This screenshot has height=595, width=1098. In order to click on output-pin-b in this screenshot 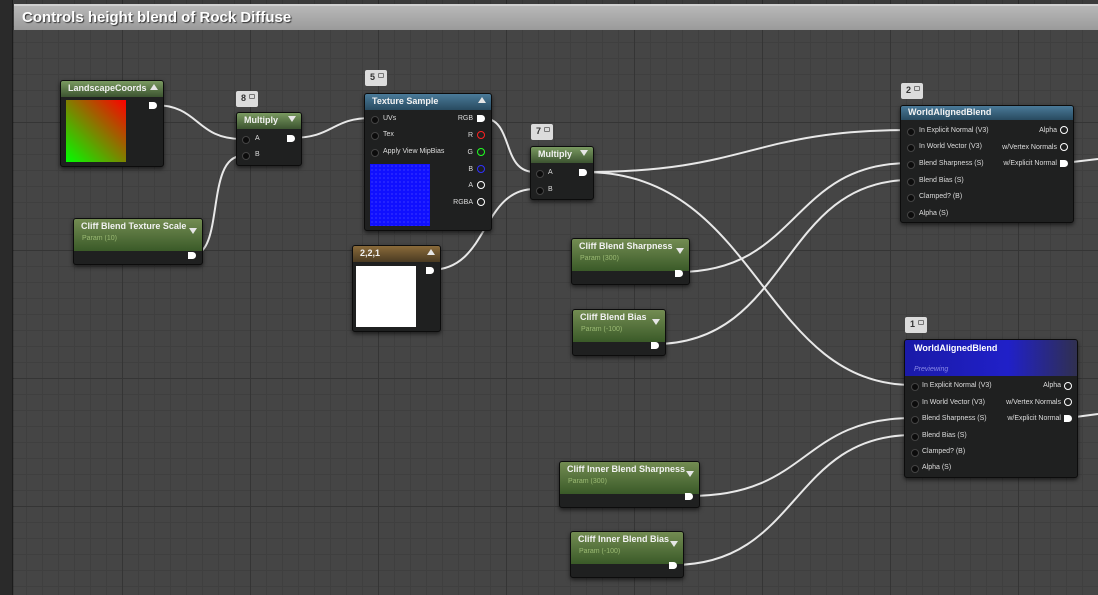, I will do `click(481, 169)`.